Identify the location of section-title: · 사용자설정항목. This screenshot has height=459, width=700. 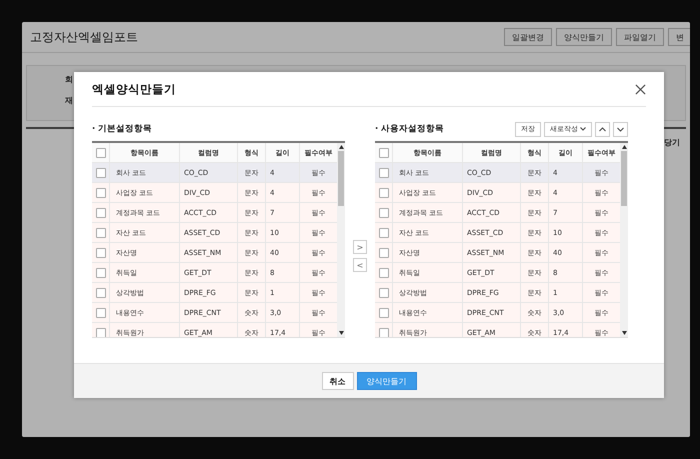
(409, 129).